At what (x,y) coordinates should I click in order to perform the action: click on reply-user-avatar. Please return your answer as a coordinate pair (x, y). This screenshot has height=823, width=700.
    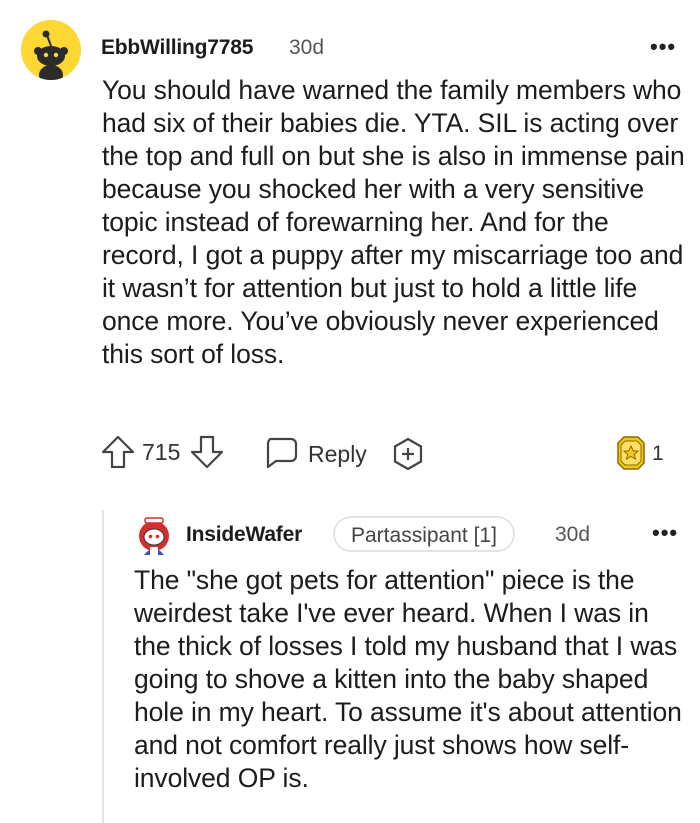
    Looking at the image, I should click on (154, 536).